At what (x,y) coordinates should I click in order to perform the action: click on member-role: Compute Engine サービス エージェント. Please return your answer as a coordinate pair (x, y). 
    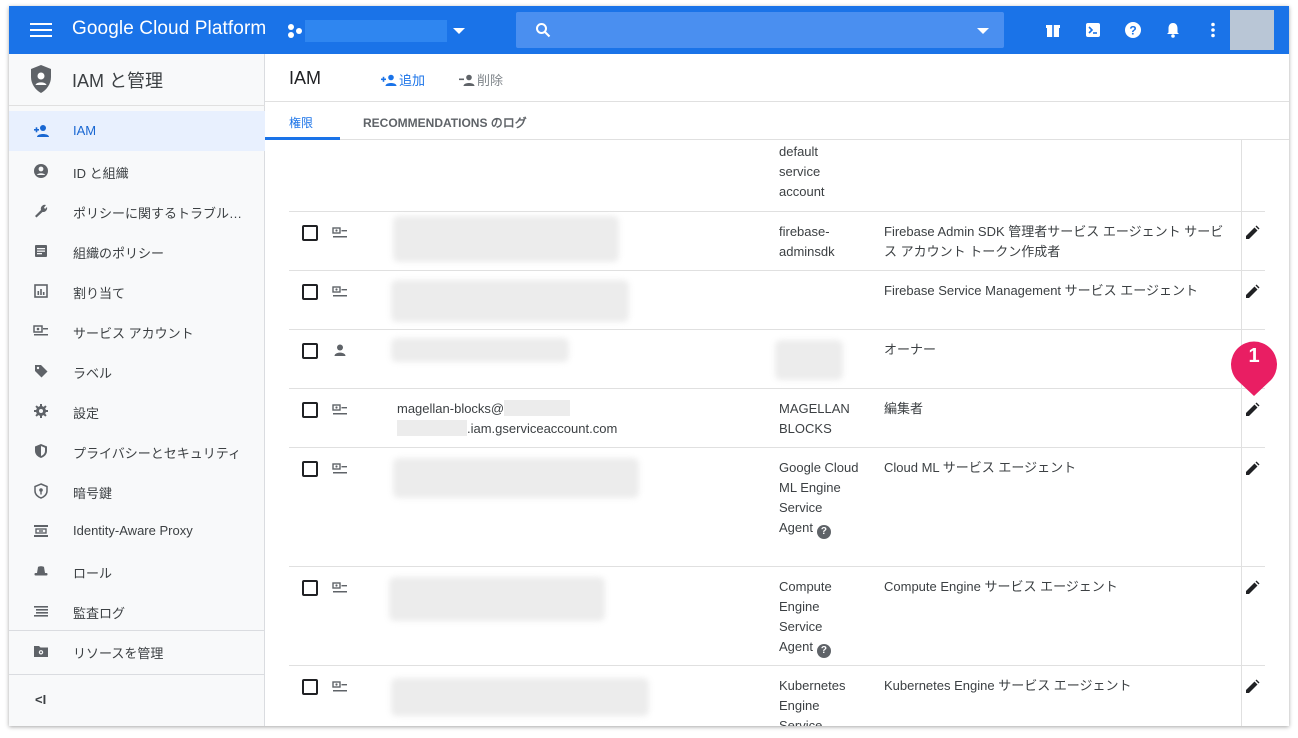
    Looking at the image, I should click on (1001, 586).